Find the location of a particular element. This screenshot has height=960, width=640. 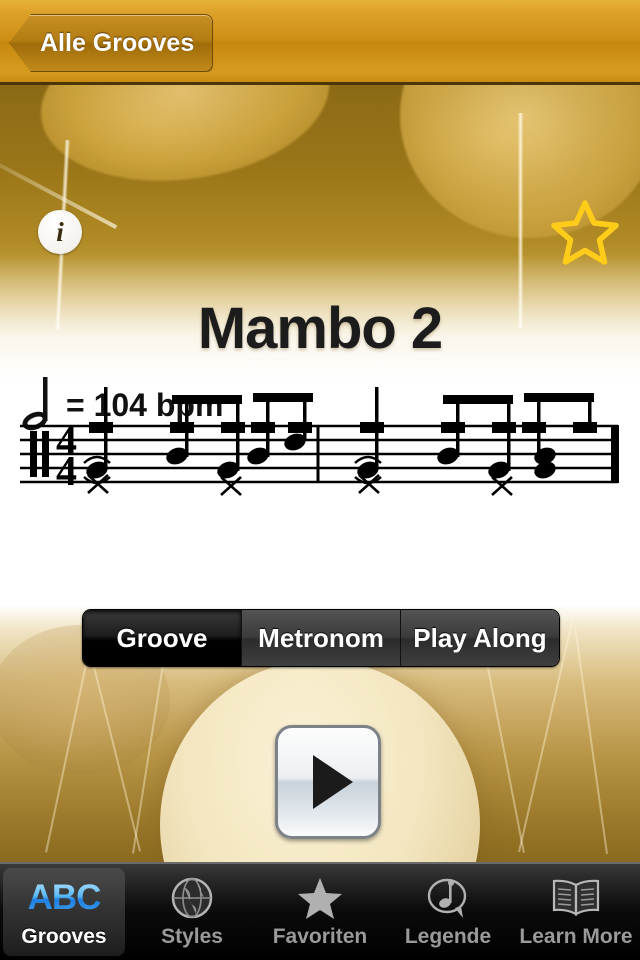

info-button: i is located at coordinates (60, 232).